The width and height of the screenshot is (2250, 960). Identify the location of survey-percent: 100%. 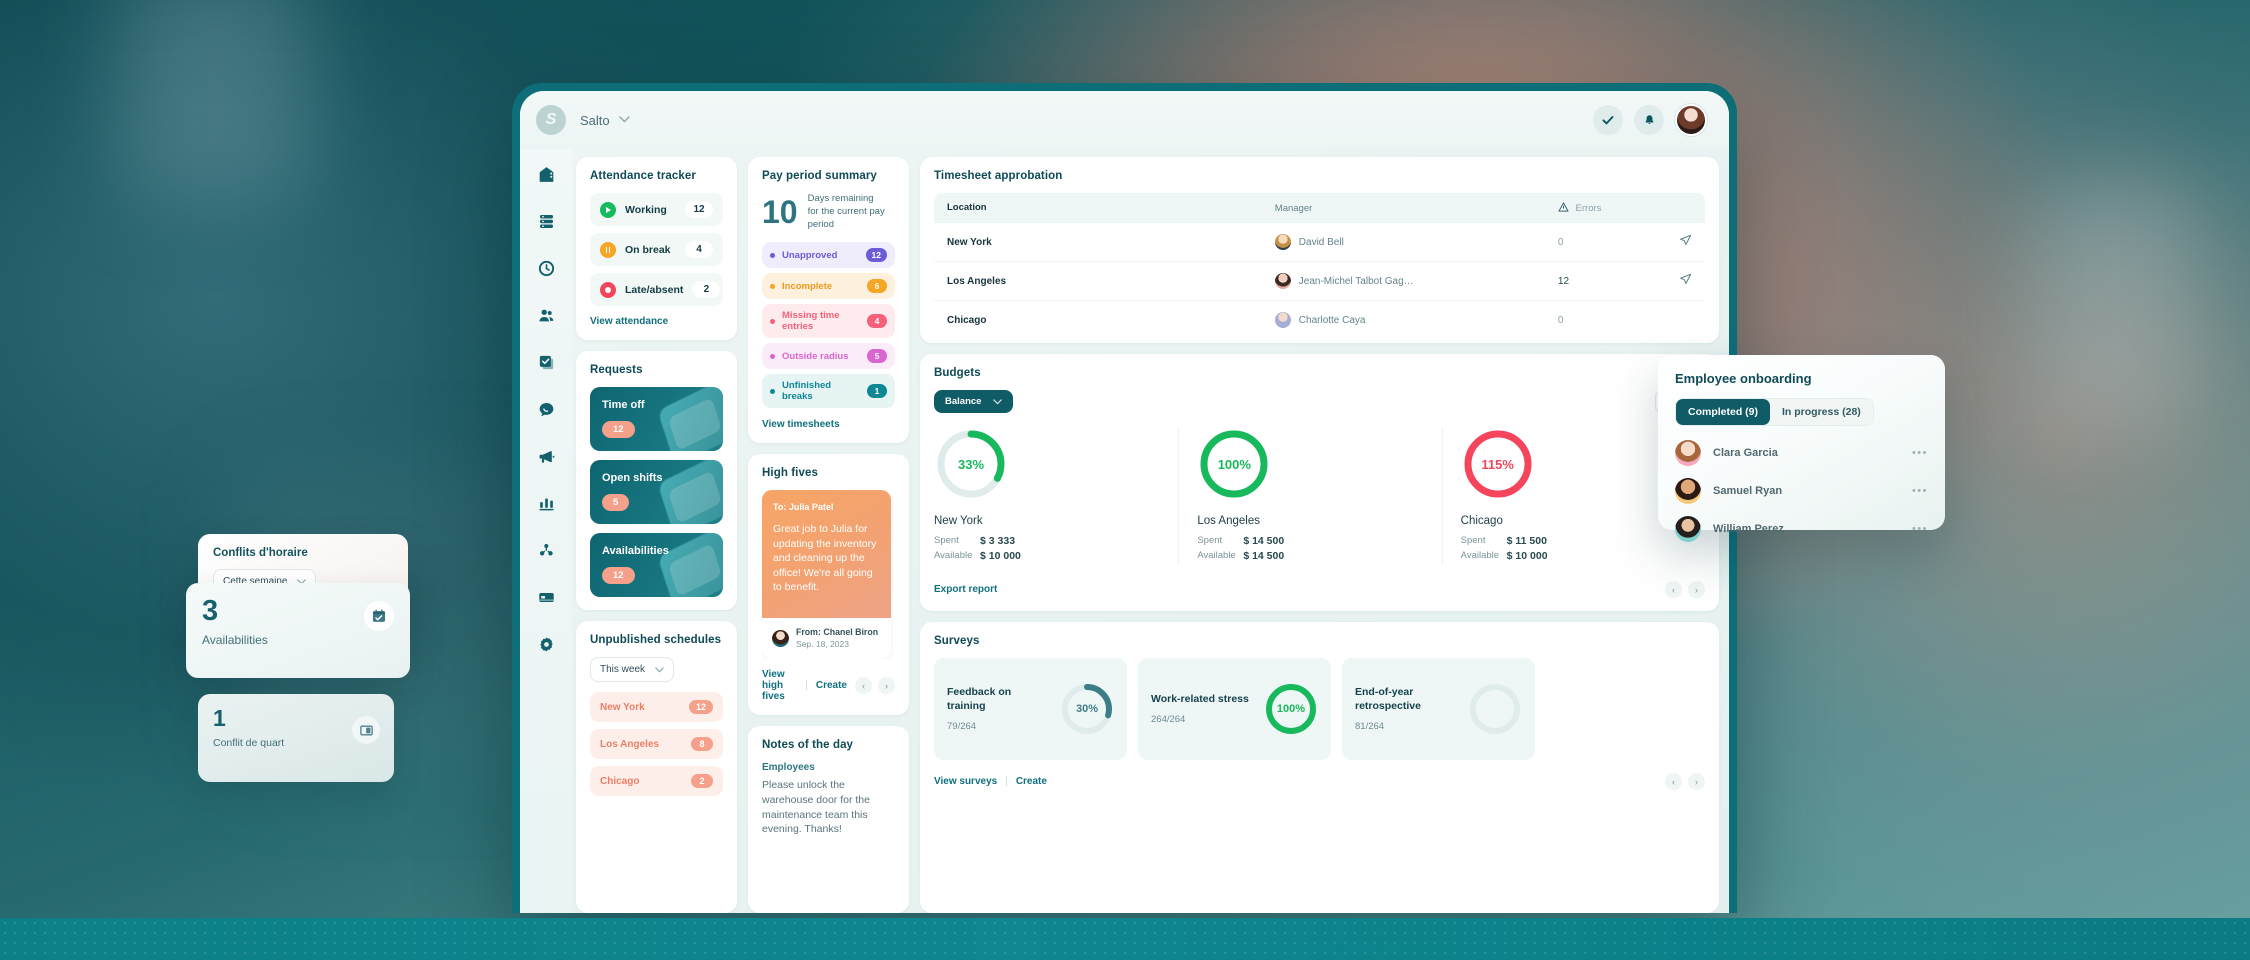
(1291, 709).